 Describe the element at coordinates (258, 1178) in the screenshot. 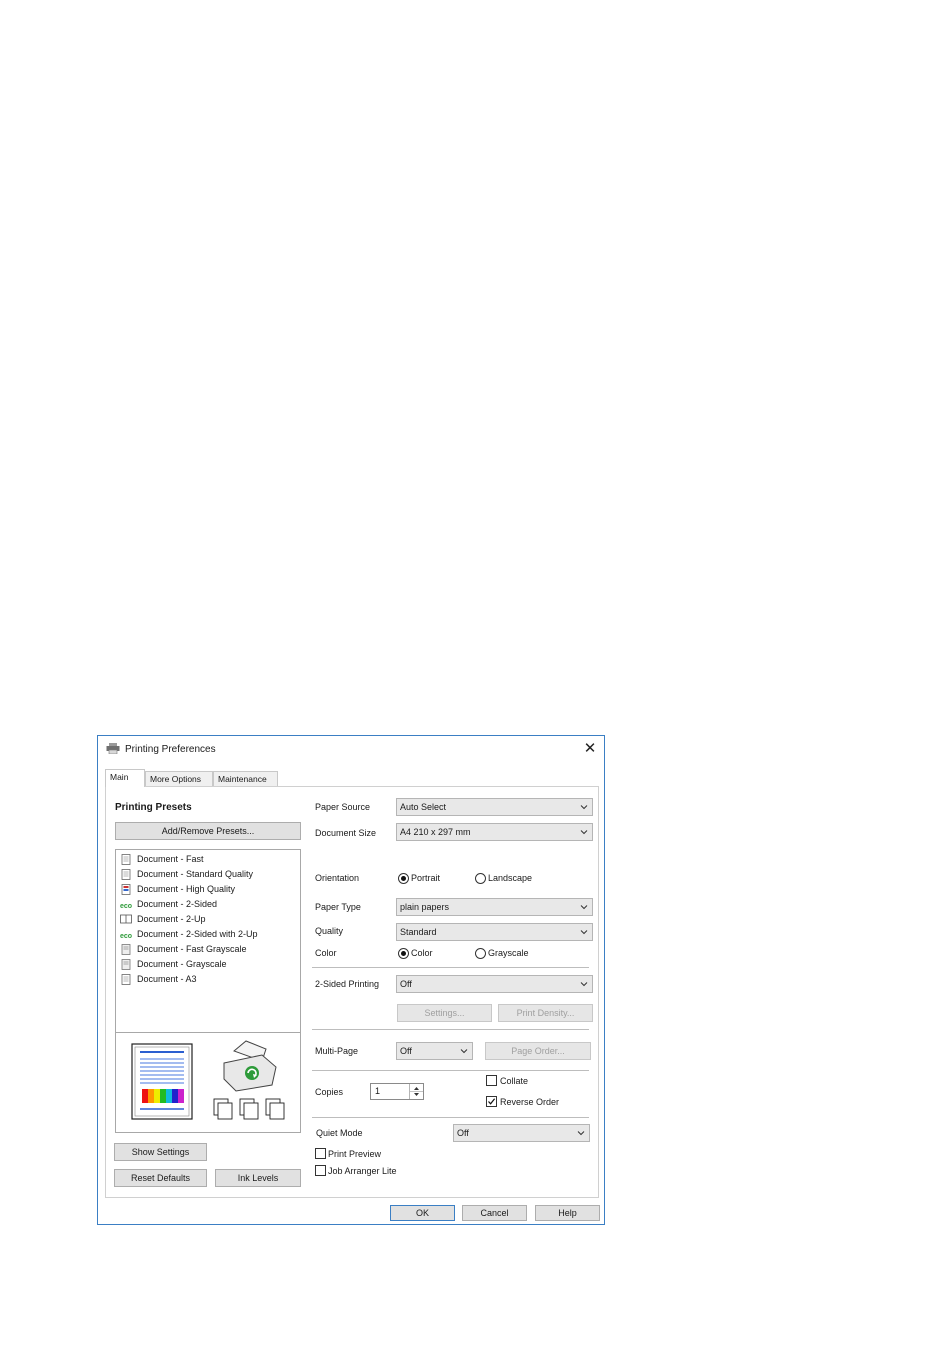

I see `ink-levels-button: Ink Levels` at that location.